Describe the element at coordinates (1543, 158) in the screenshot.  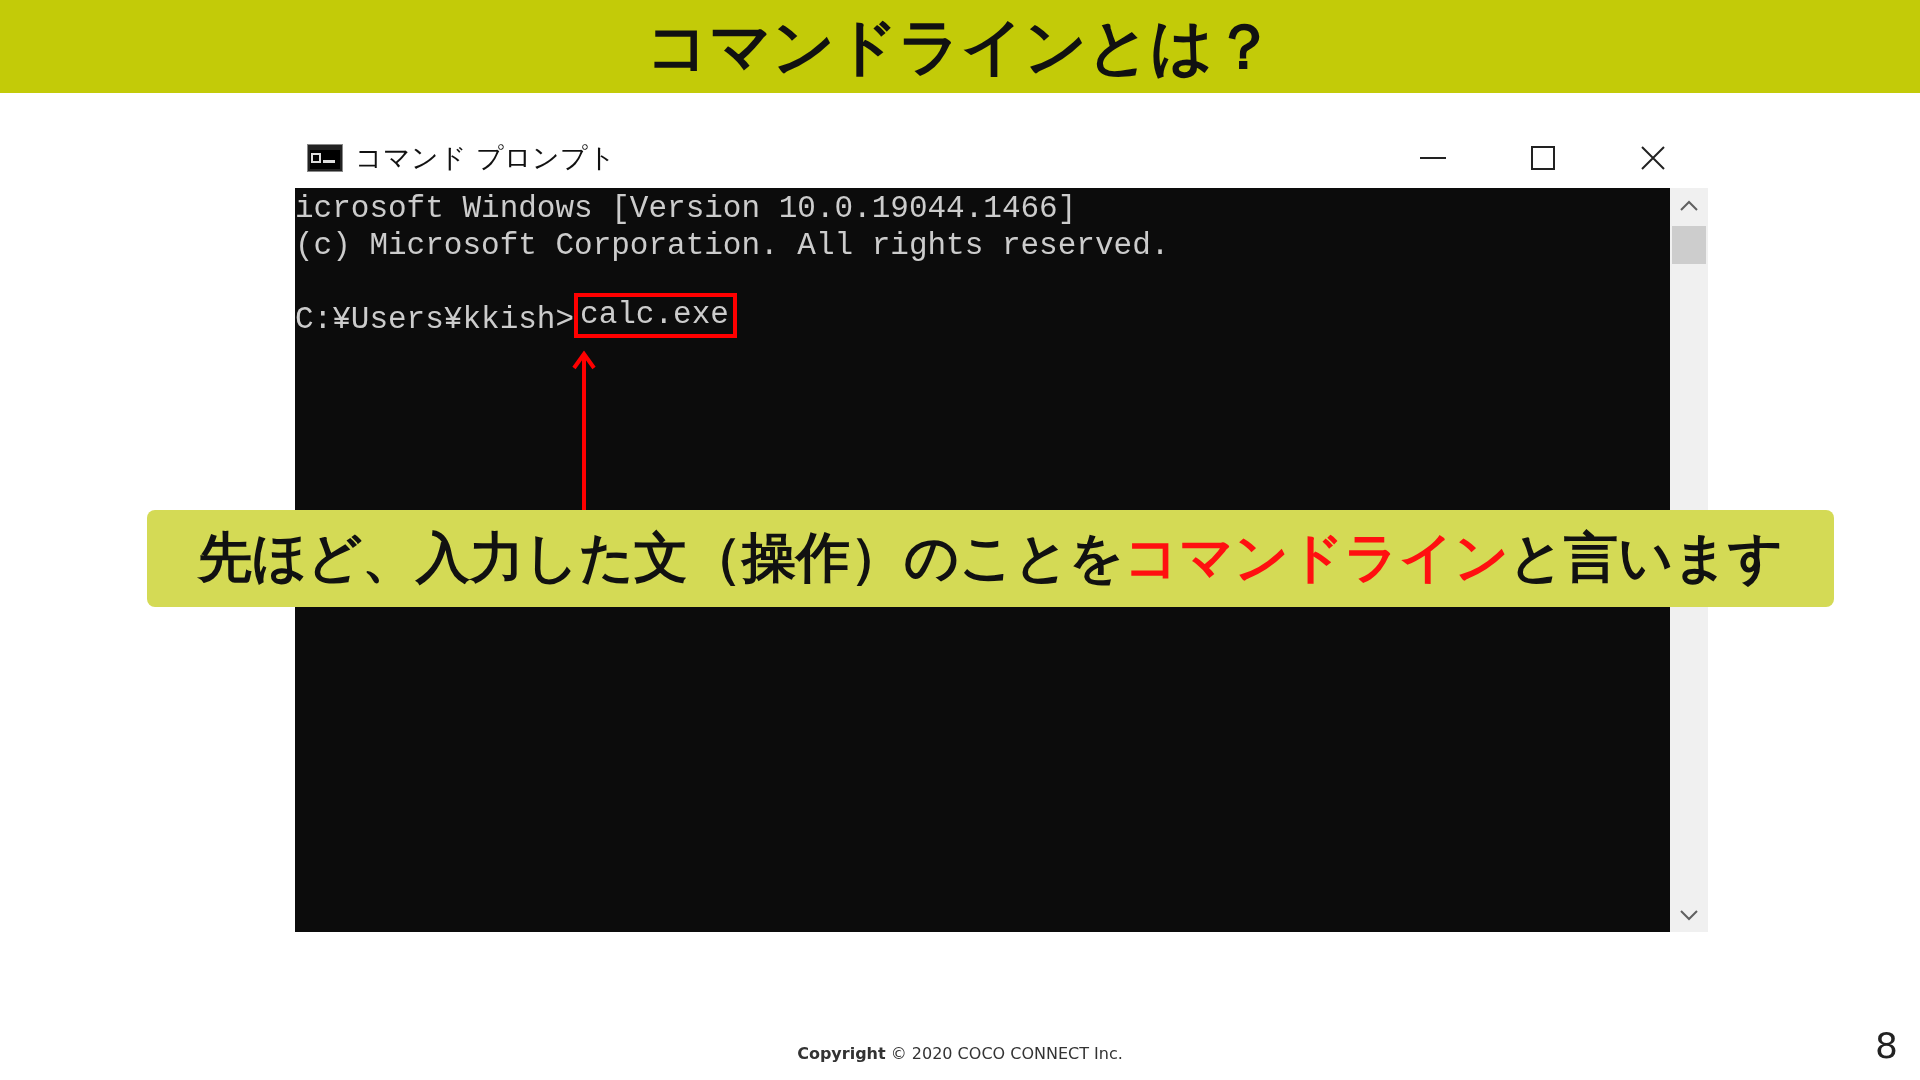
I see `maximize-icon` at that location.